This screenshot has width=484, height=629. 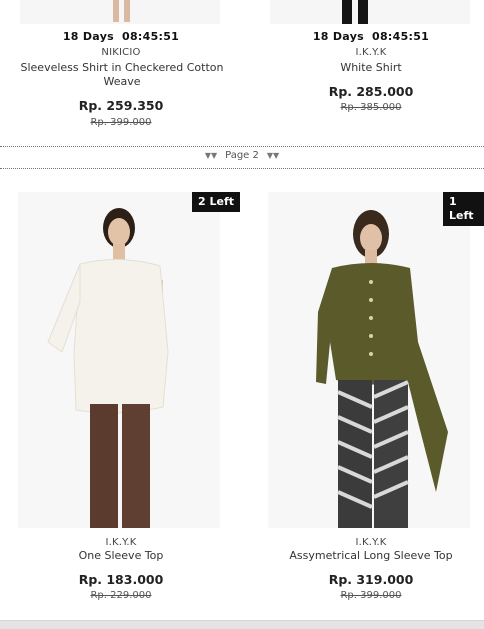 What do you see at coordinates (121, 595) in the screenshot?
I see `product-old-price: Rp. 229.000` at bounding box center [121, 595].